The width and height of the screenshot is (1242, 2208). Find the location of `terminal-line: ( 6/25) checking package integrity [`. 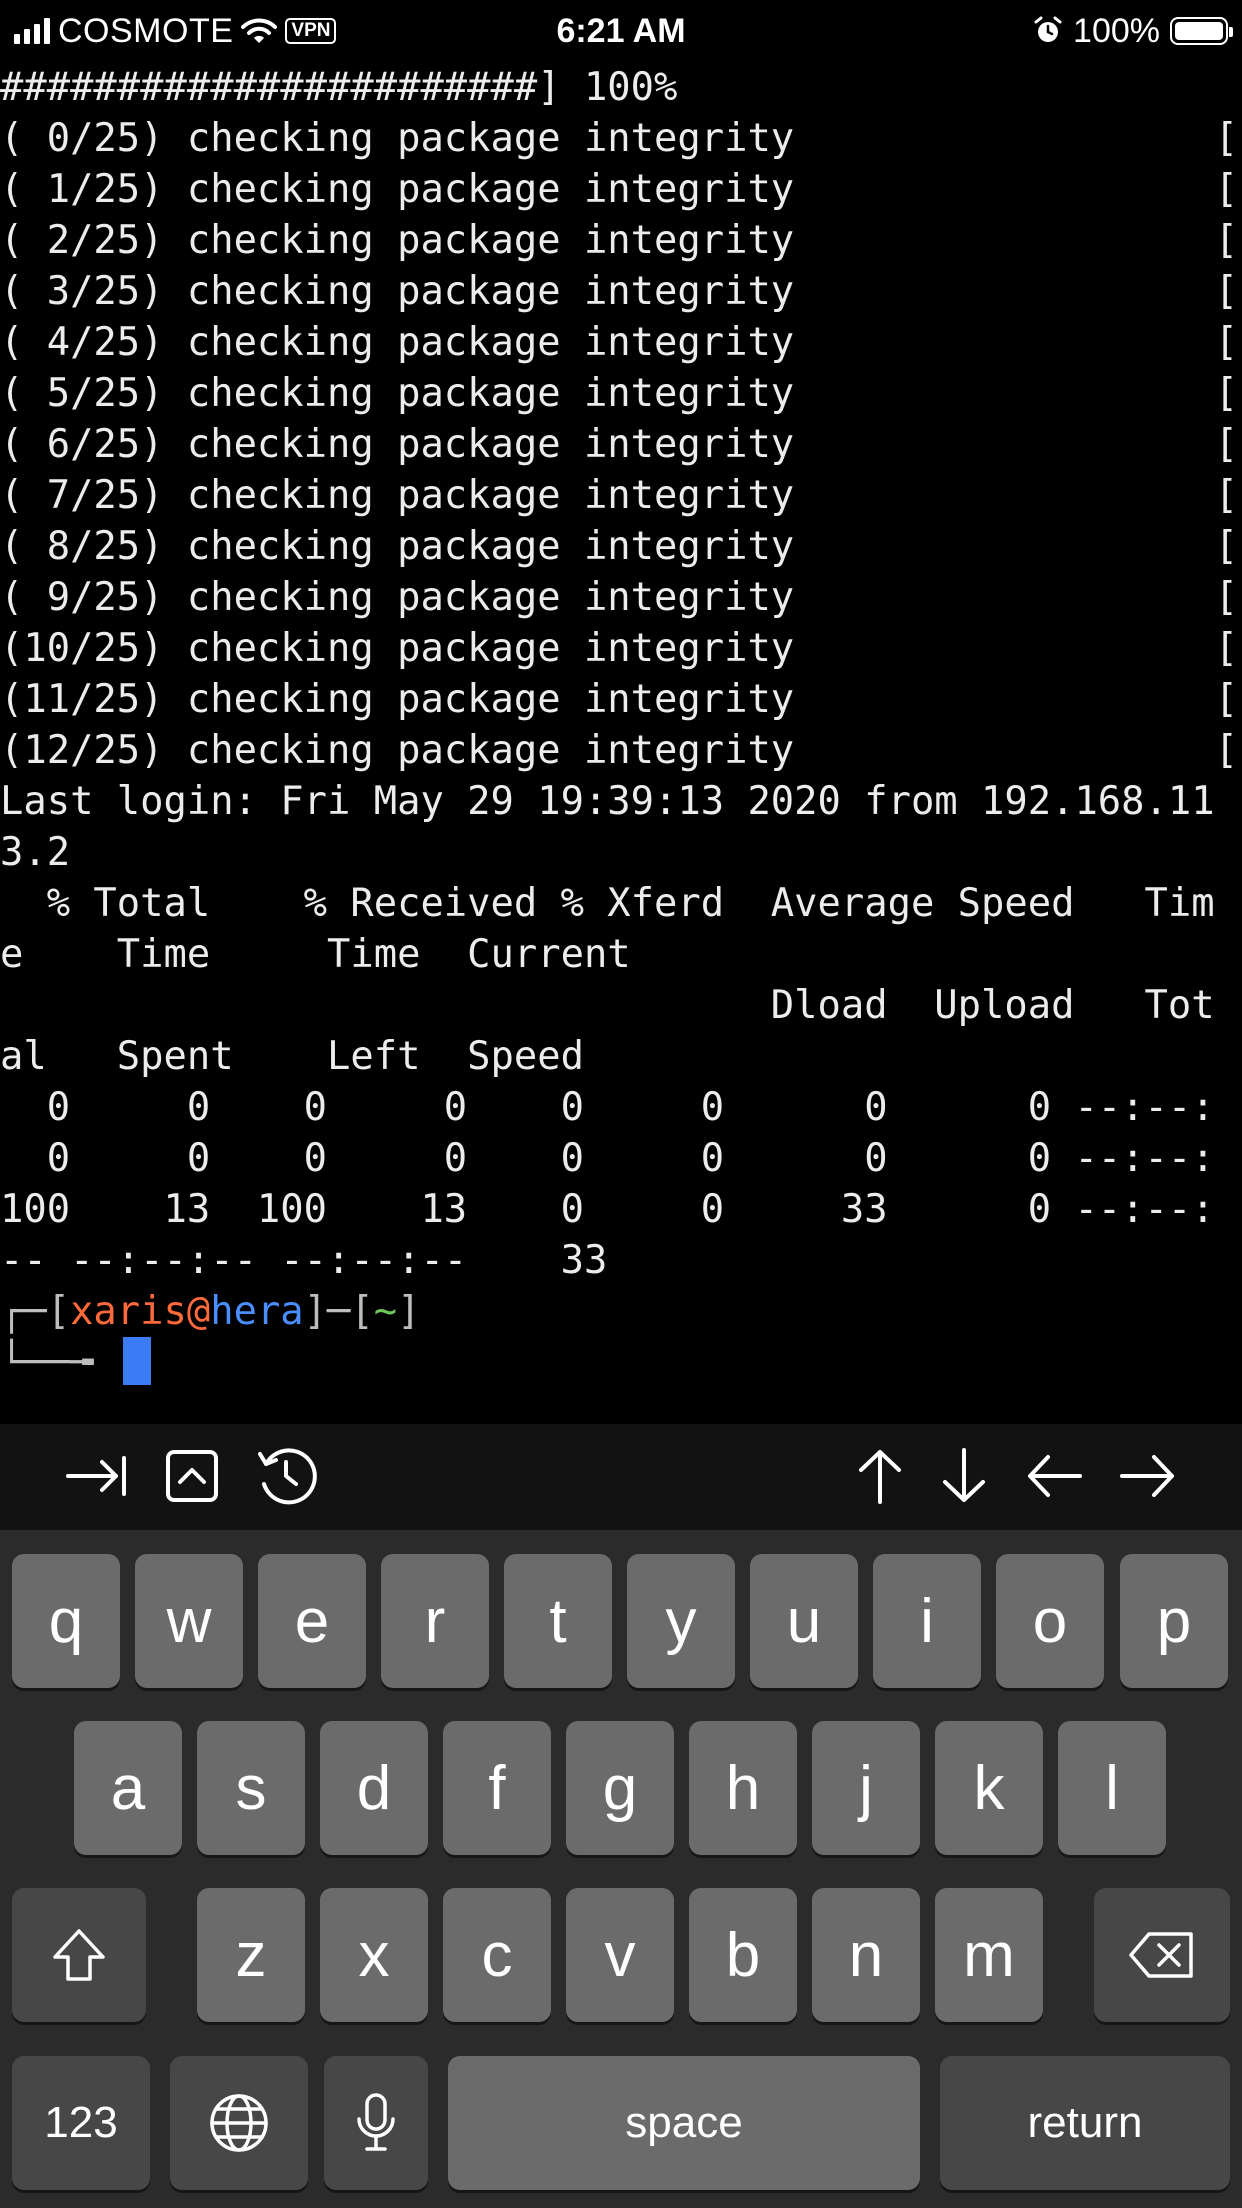

terminal-line: ( 6/25) checking package integrity [ is located at coordinates (619, 444).